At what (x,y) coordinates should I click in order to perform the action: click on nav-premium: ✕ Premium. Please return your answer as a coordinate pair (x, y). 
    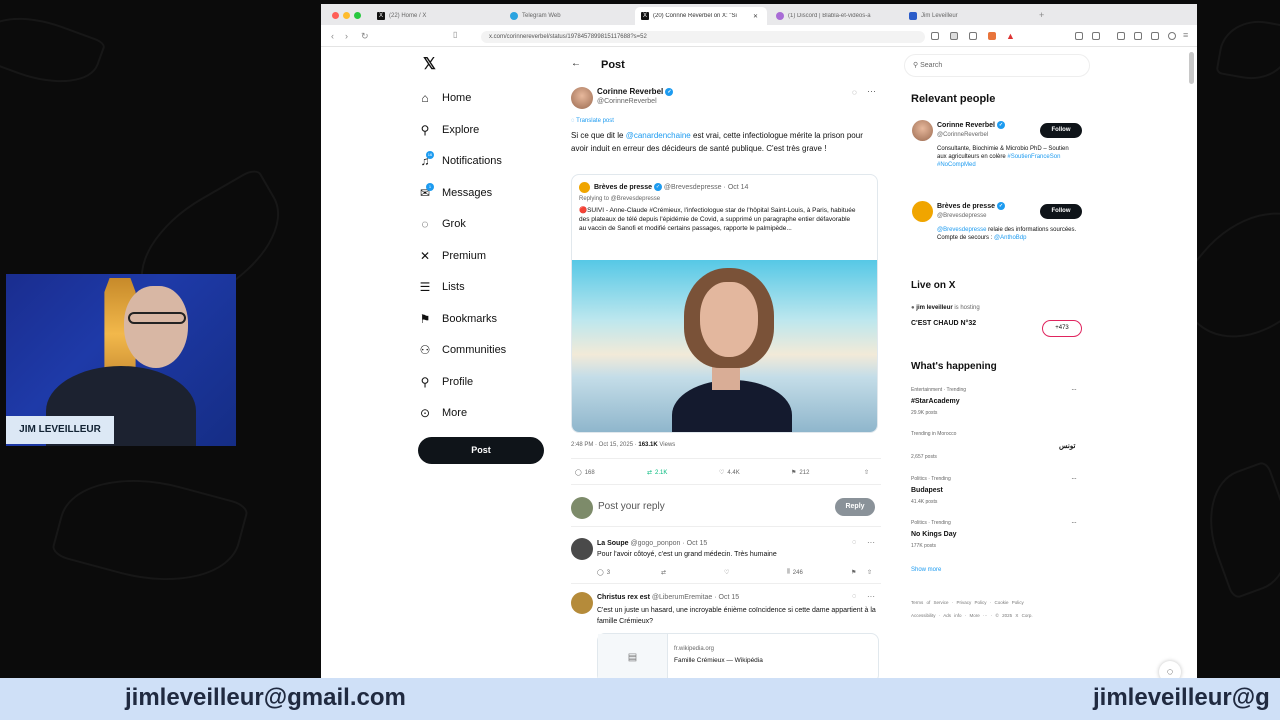
    Looking at the image, I should click on (452, 256).